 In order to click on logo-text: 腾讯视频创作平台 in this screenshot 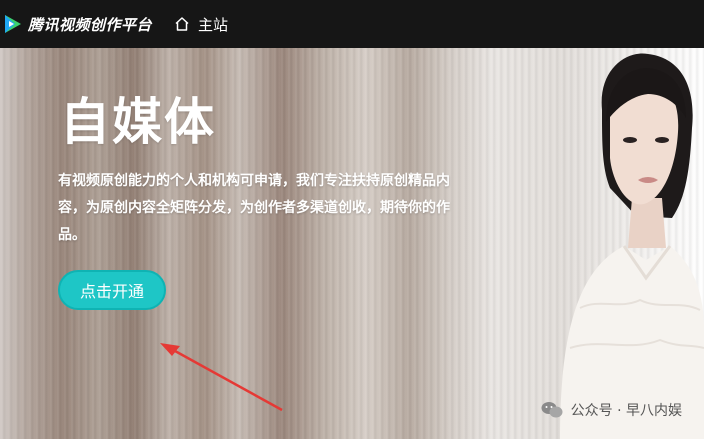, I will do `click(90, 24)`.